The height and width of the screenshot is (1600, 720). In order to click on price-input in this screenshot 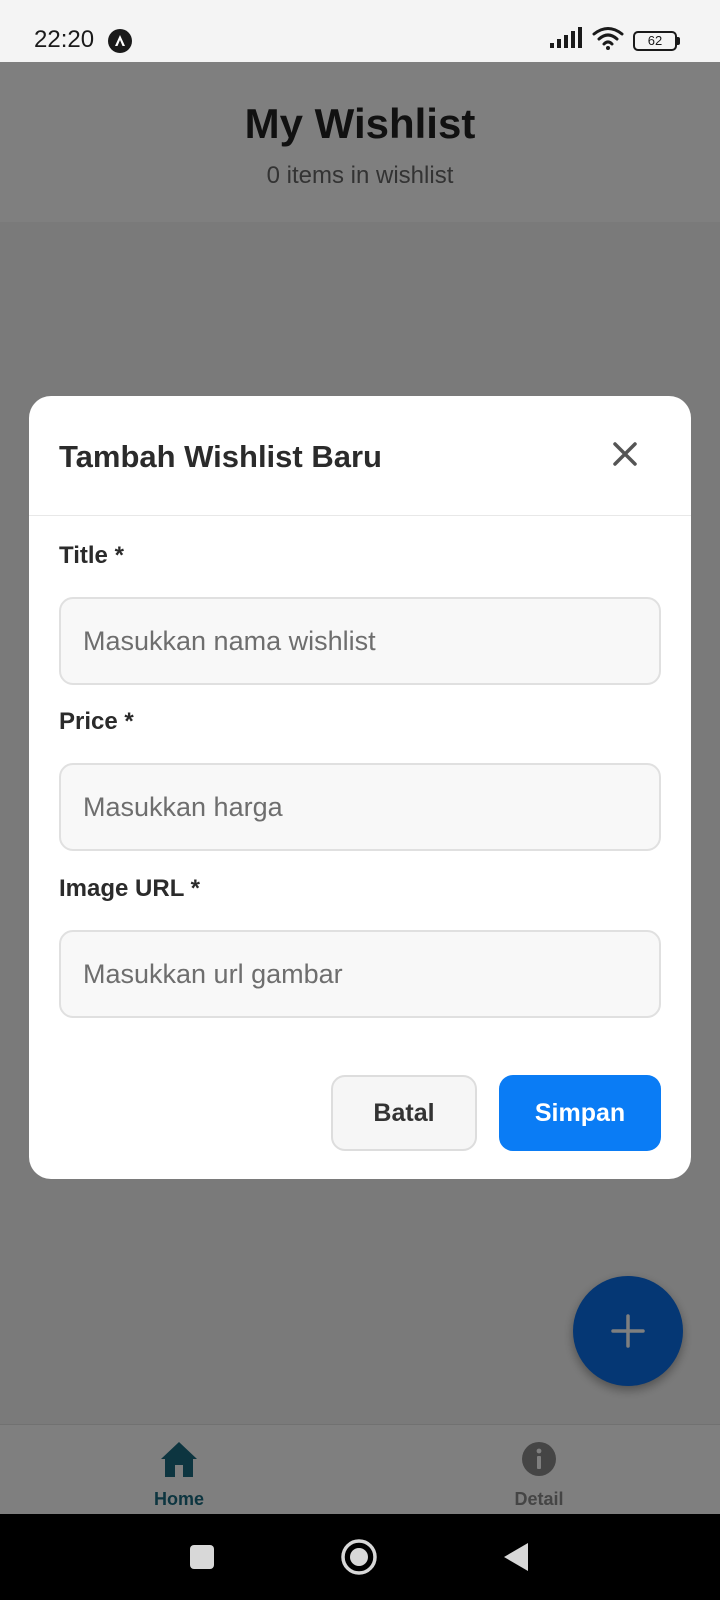, I will do `click(360, 807)`.